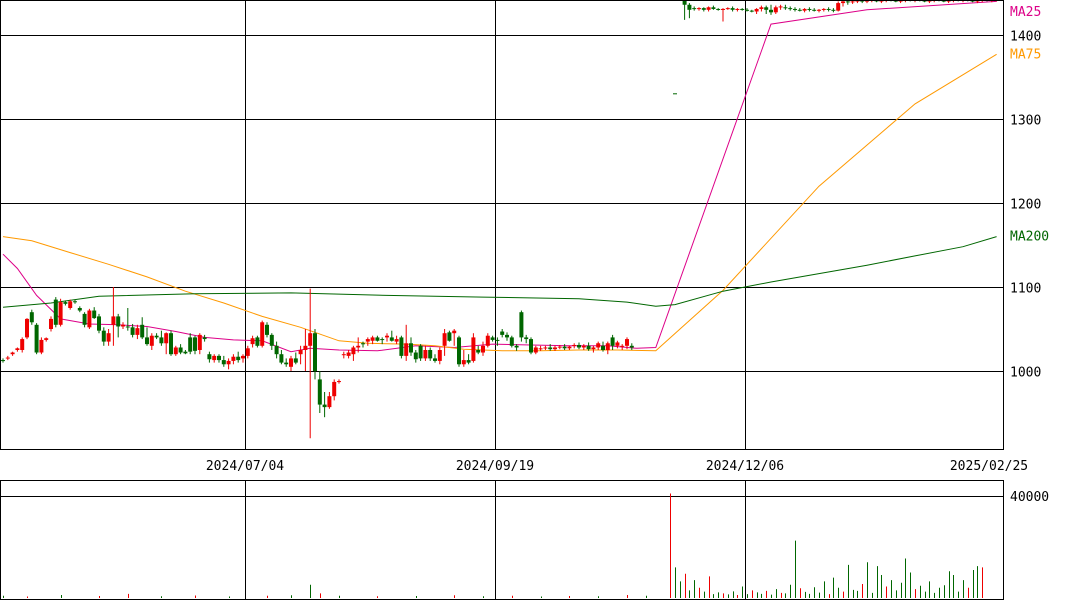 The image size is (1065, 604). Describe the element at coordinates (1025, 121) in the screenshot. I see `price-tick-label: 1300` at that location.